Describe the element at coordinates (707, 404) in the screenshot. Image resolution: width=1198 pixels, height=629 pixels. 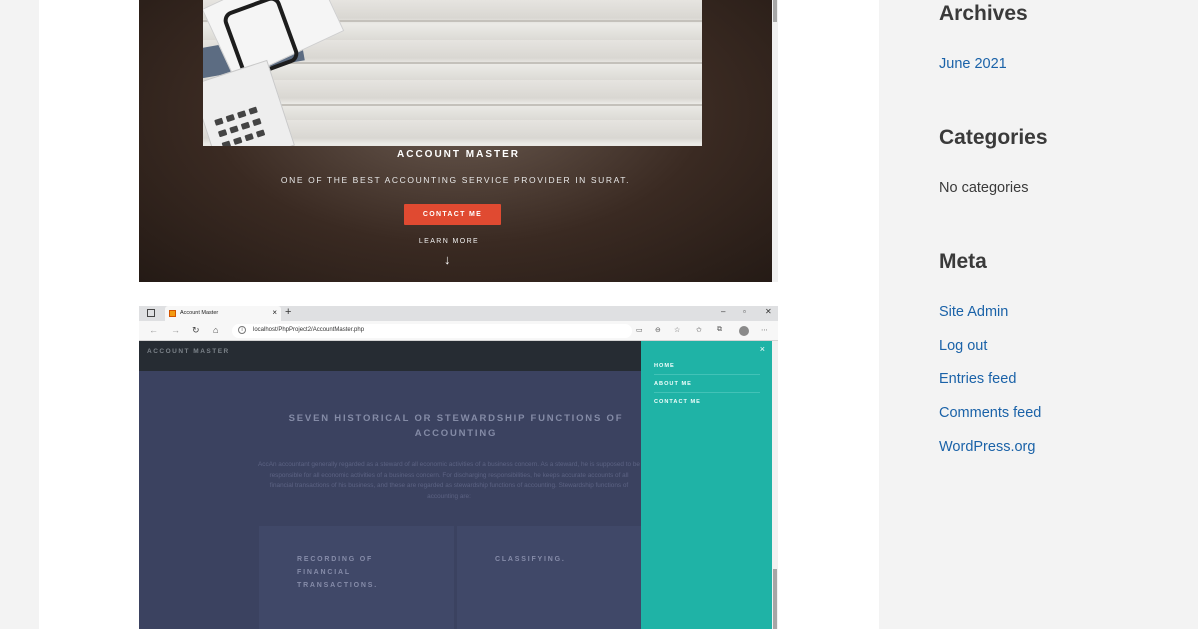
I see `menu-item-contact: CONTACT ME` at that location.